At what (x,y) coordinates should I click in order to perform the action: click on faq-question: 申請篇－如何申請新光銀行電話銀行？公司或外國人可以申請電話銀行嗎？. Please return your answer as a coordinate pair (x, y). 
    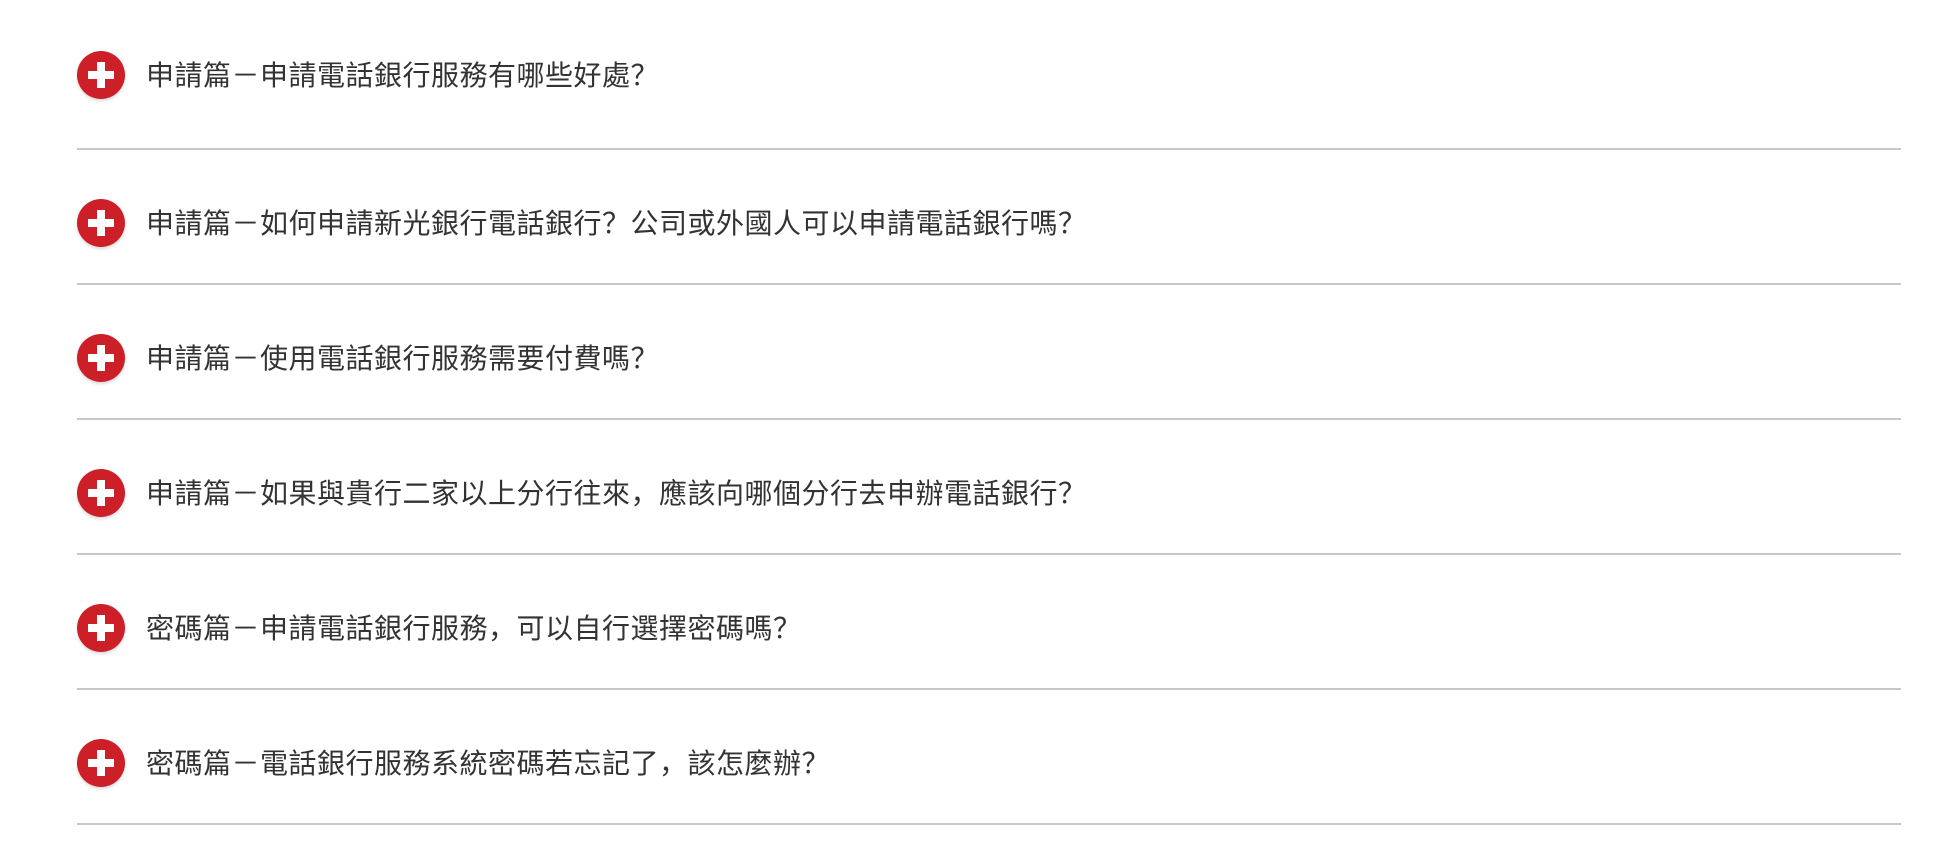
    Looking at the image, I should click on (616, 224).